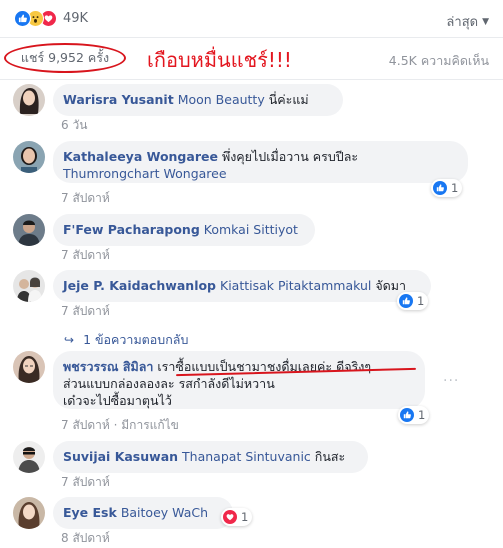 Image resolution: width=503 pixels, height=548 pixels. Describe the element at coordinates (51, 18) in the screenshot. I see `reaction-summary: 49K` at that location.